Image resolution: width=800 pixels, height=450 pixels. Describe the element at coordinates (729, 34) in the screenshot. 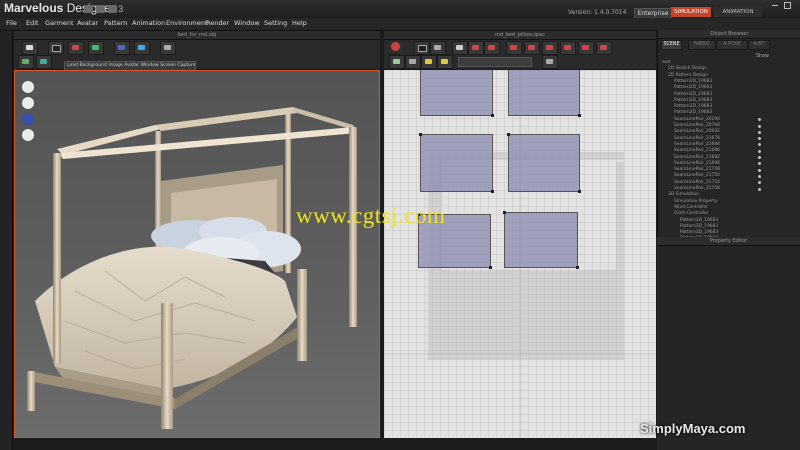

I see `object-browser-header: Object Browser` at that location.